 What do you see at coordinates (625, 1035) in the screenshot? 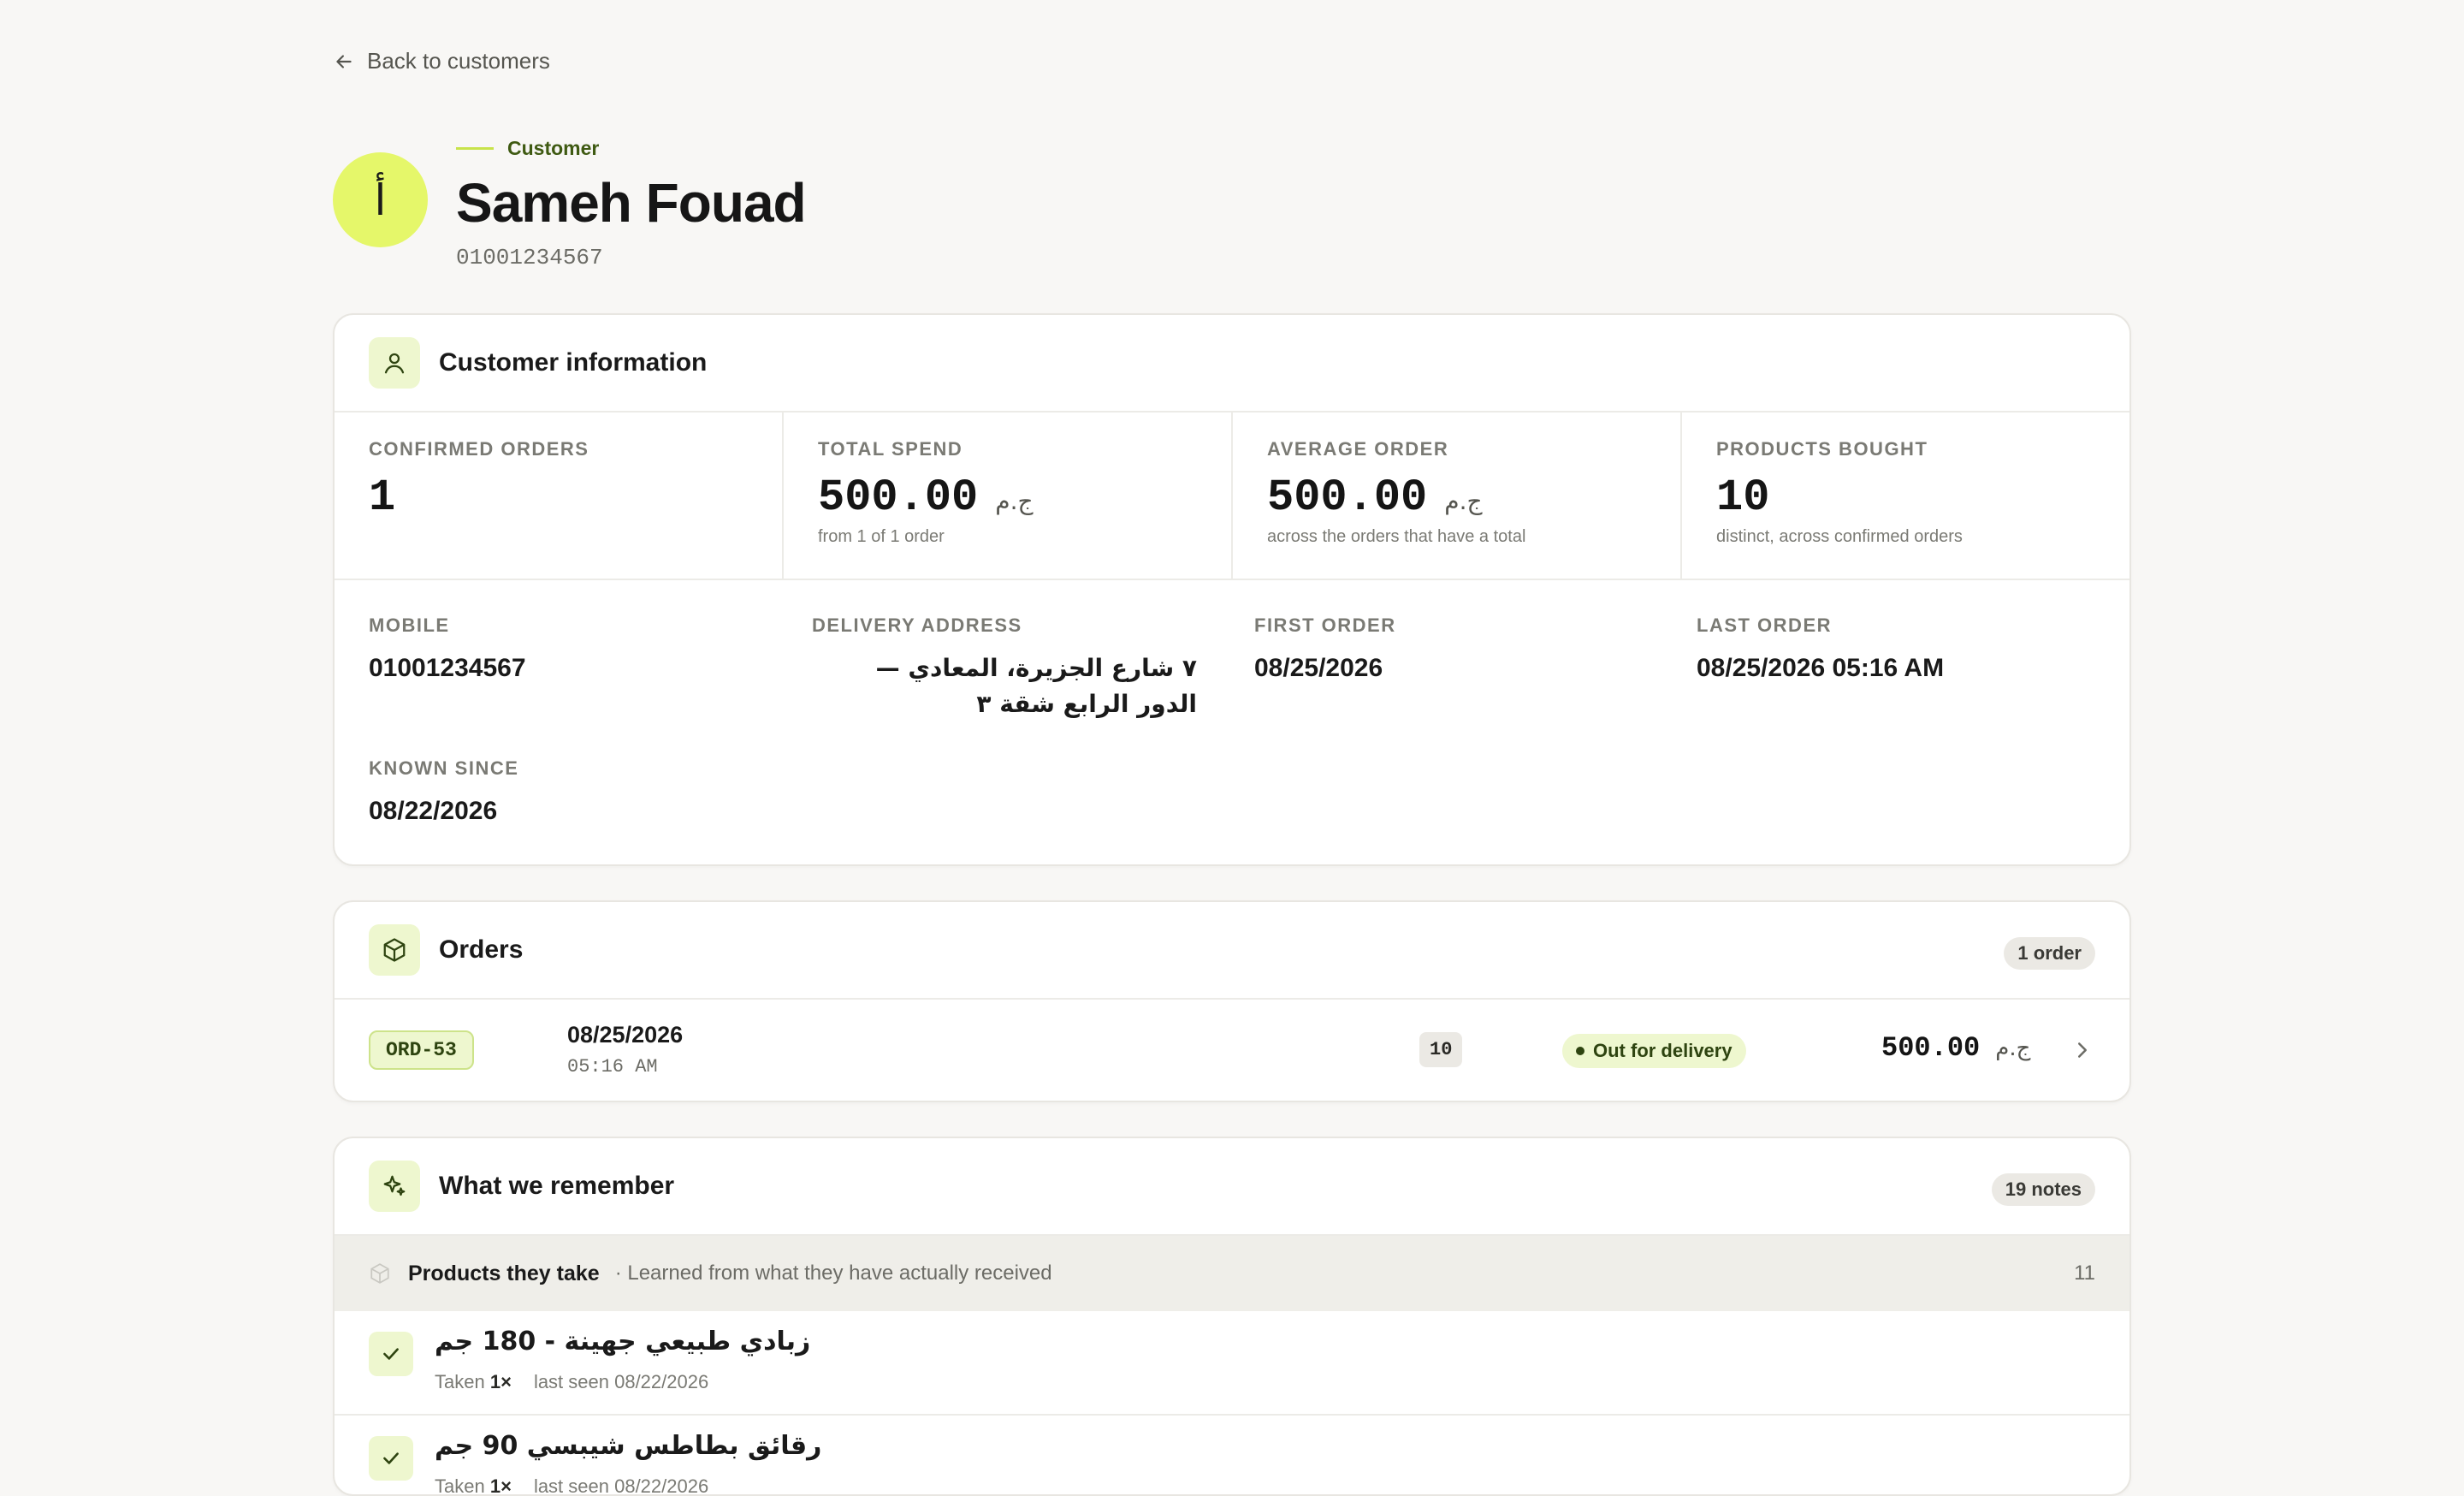
I see `order-date: 08/25/2026` at bounding box center [625, 1035].